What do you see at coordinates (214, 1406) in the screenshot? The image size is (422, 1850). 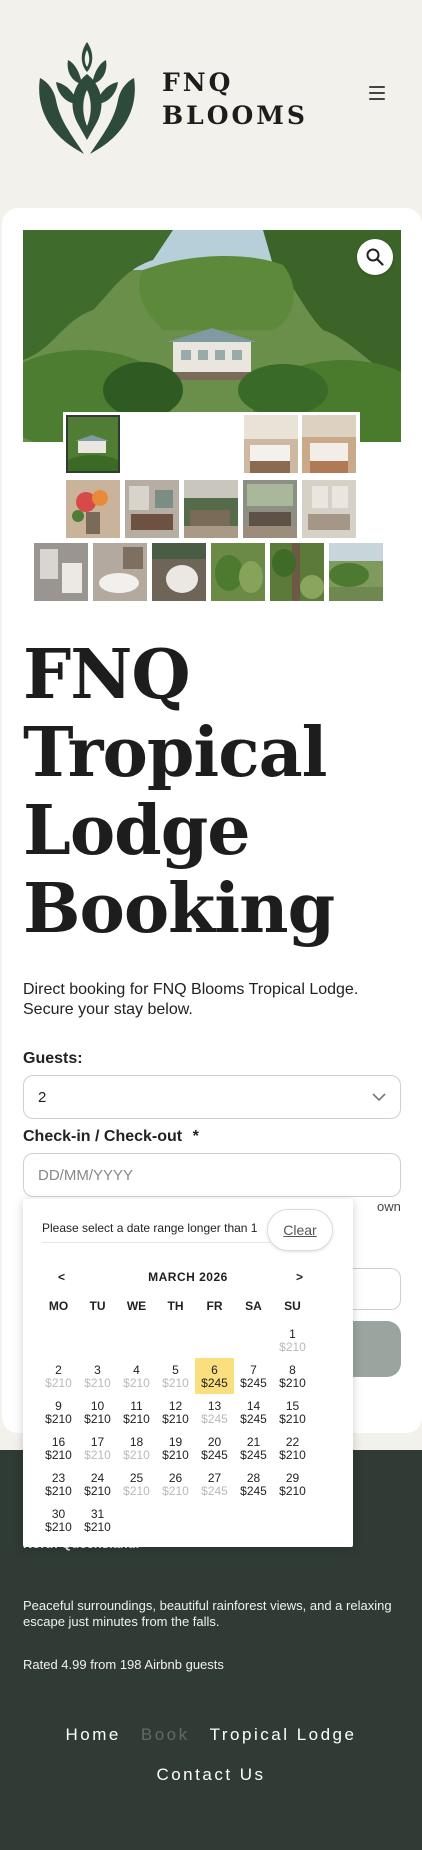 I see `day-number: 13` at bounding box center [214, 1406].